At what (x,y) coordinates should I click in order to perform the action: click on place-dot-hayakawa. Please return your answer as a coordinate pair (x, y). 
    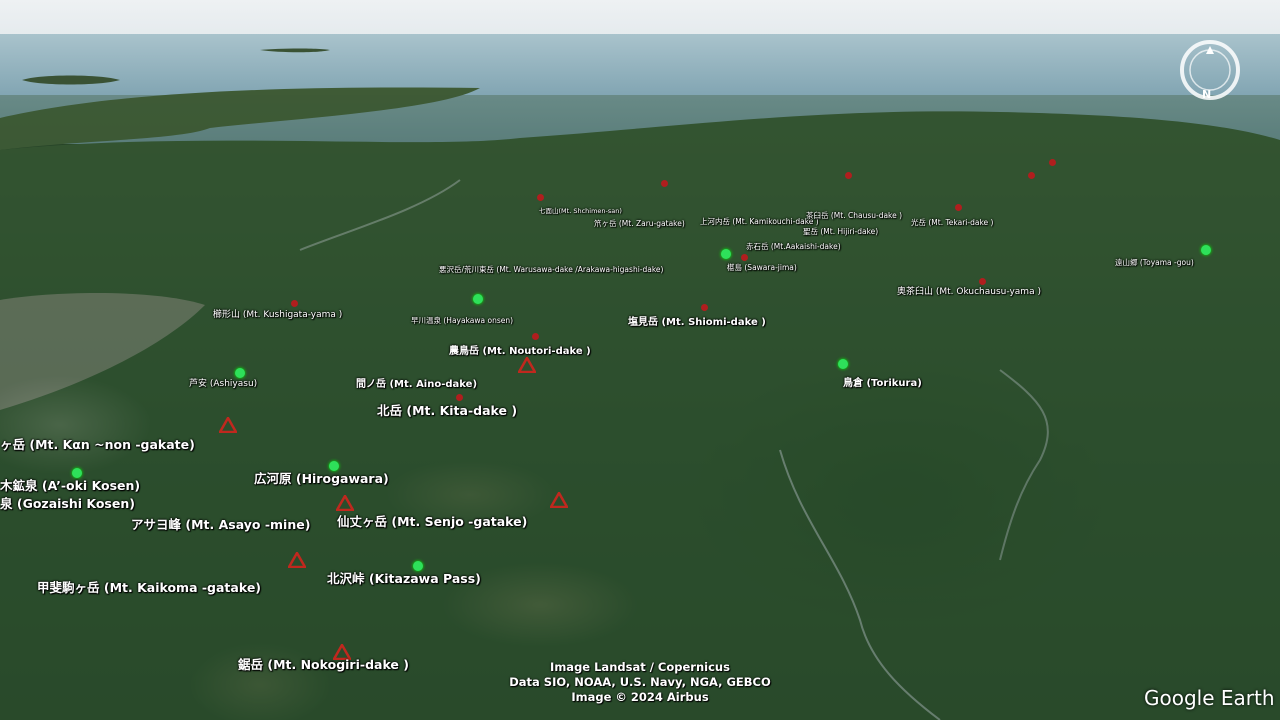
    Looking at the image, I should click on (478, 299).